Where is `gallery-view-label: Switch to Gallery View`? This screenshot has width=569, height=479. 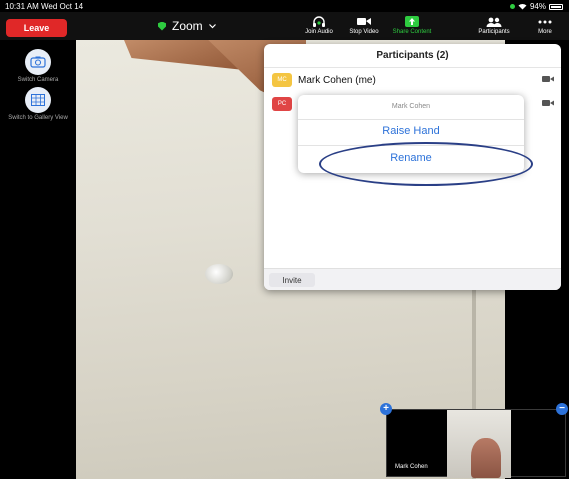
gallery-view-label: Switch to Gallery View is located at coordinates (38, 118).